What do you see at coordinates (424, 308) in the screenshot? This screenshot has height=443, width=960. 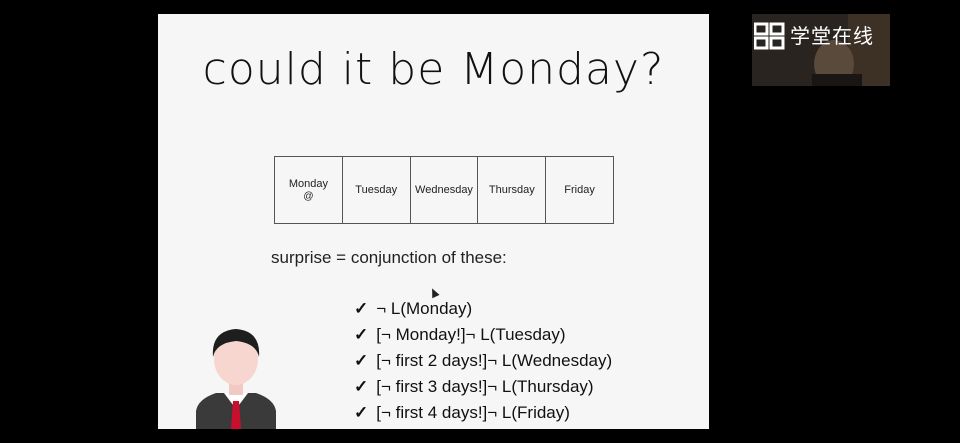 I see `clause-text: ¬ L(Monday)` at bounding box center [424, 308].